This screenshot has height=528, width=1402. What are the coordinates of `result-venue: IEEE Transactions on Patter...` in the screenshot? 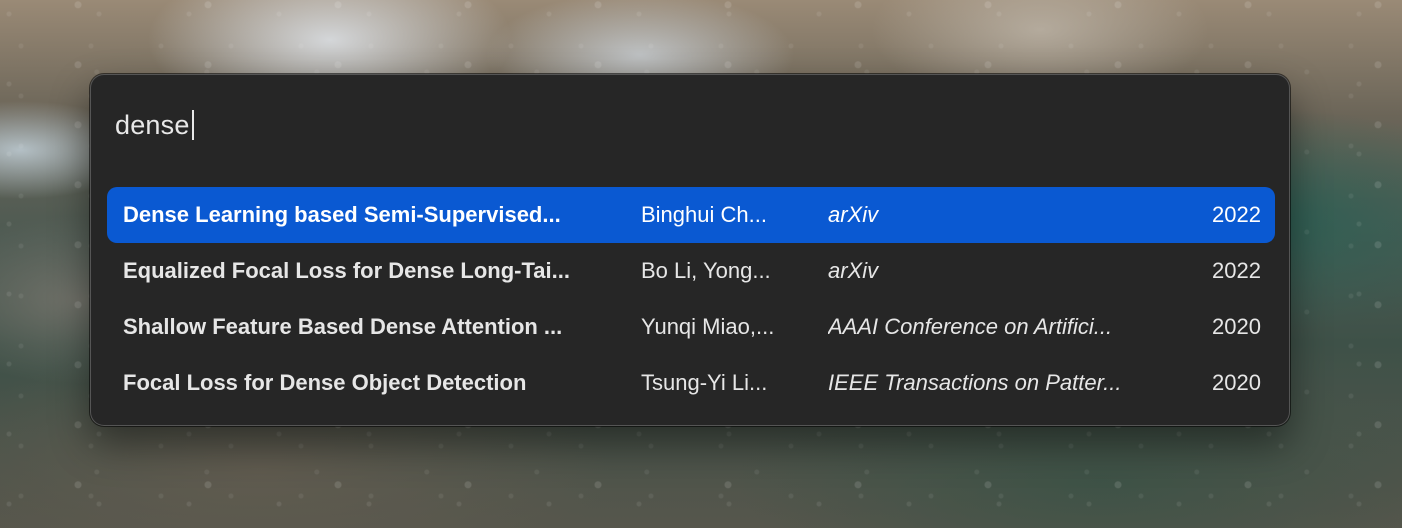 It's located at (975, 382).